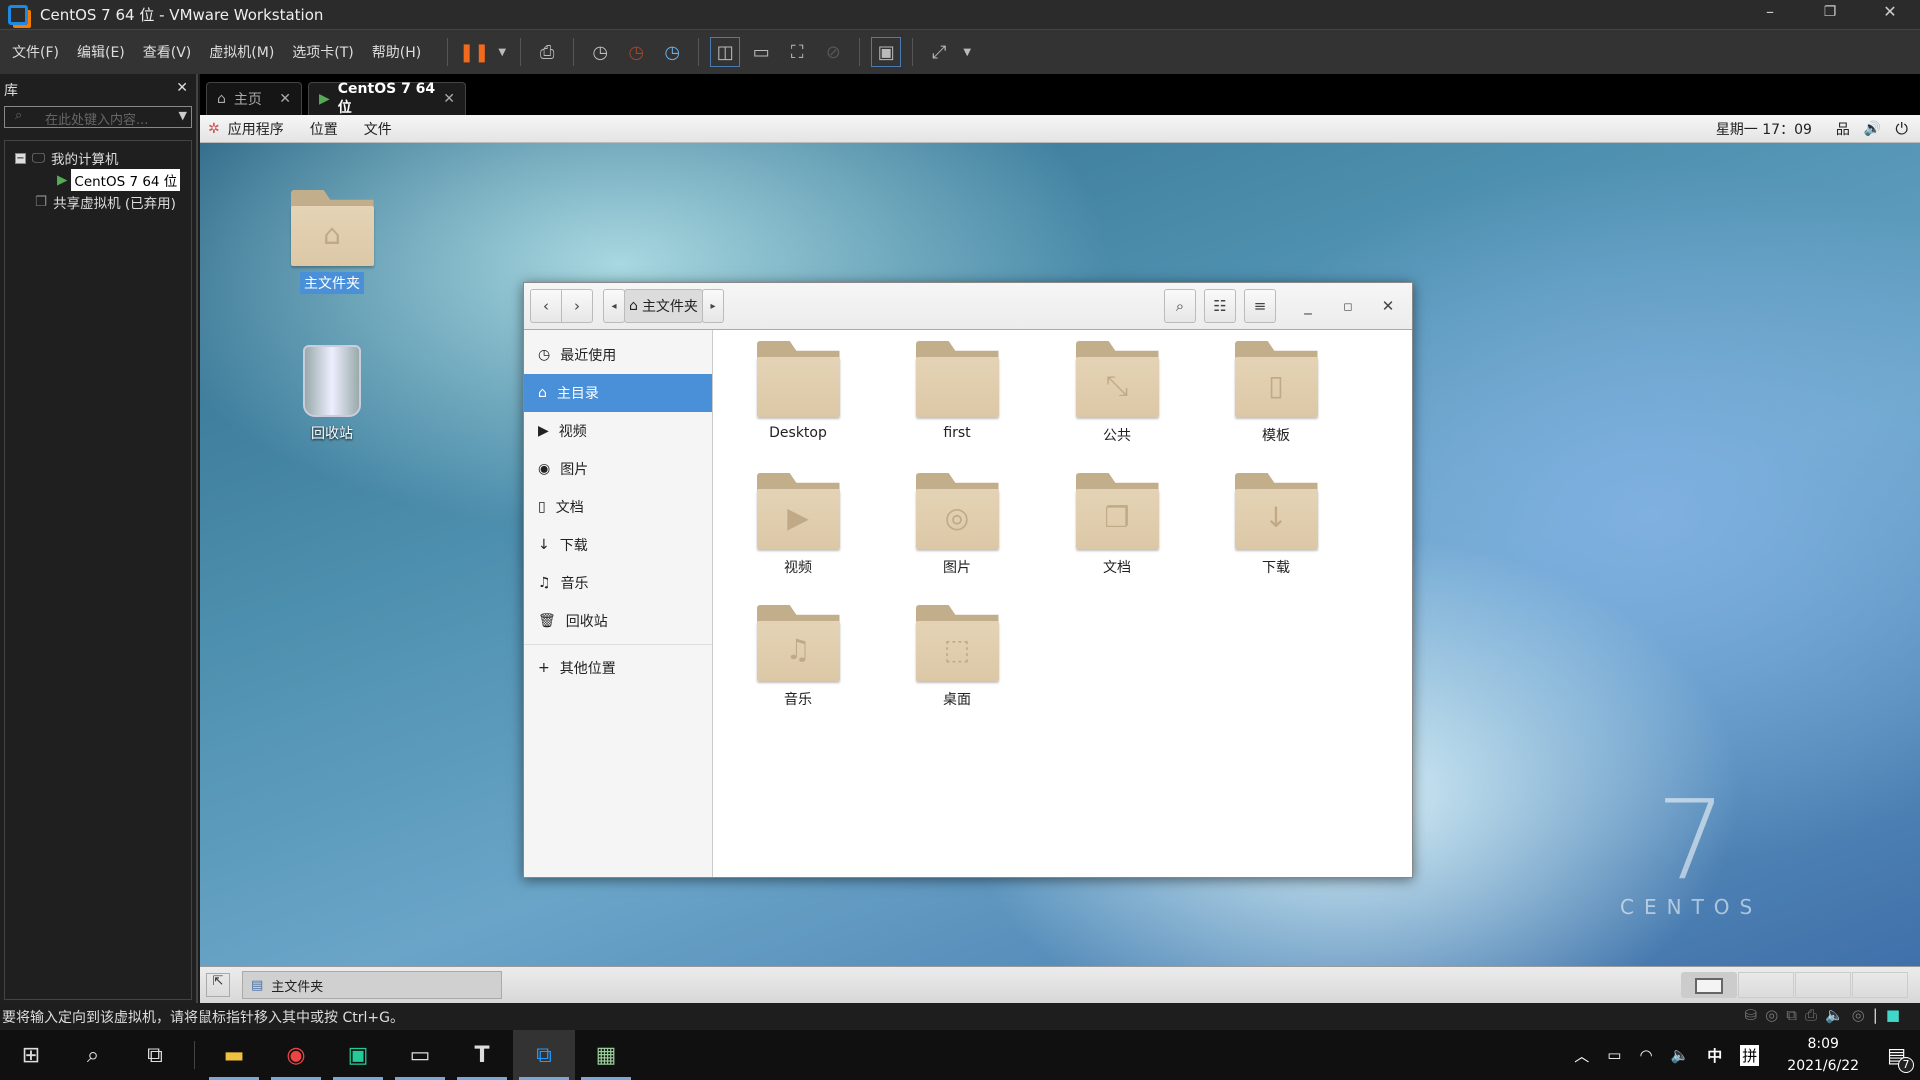 The height and width of the screenshot is (1080, 1920). I want to click on menu-help: 帮助(H), so click(396, 52).